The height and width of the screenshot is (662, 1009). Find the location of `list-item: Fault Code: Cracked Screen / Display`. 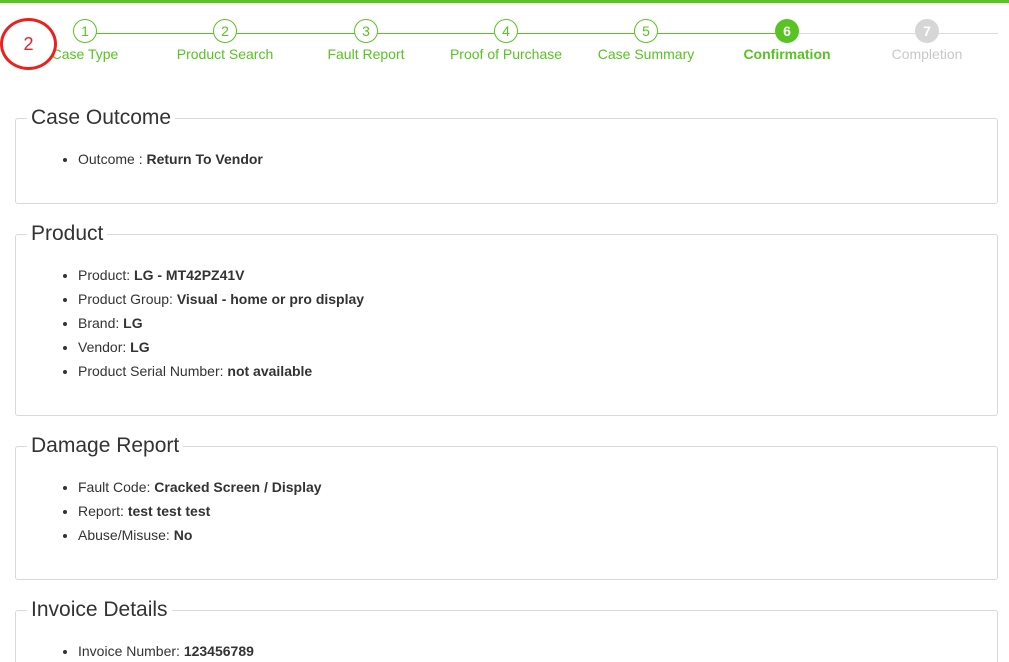

list-item: Fault Code: Cracked Screen / Display is located at coordinates (537, 487).